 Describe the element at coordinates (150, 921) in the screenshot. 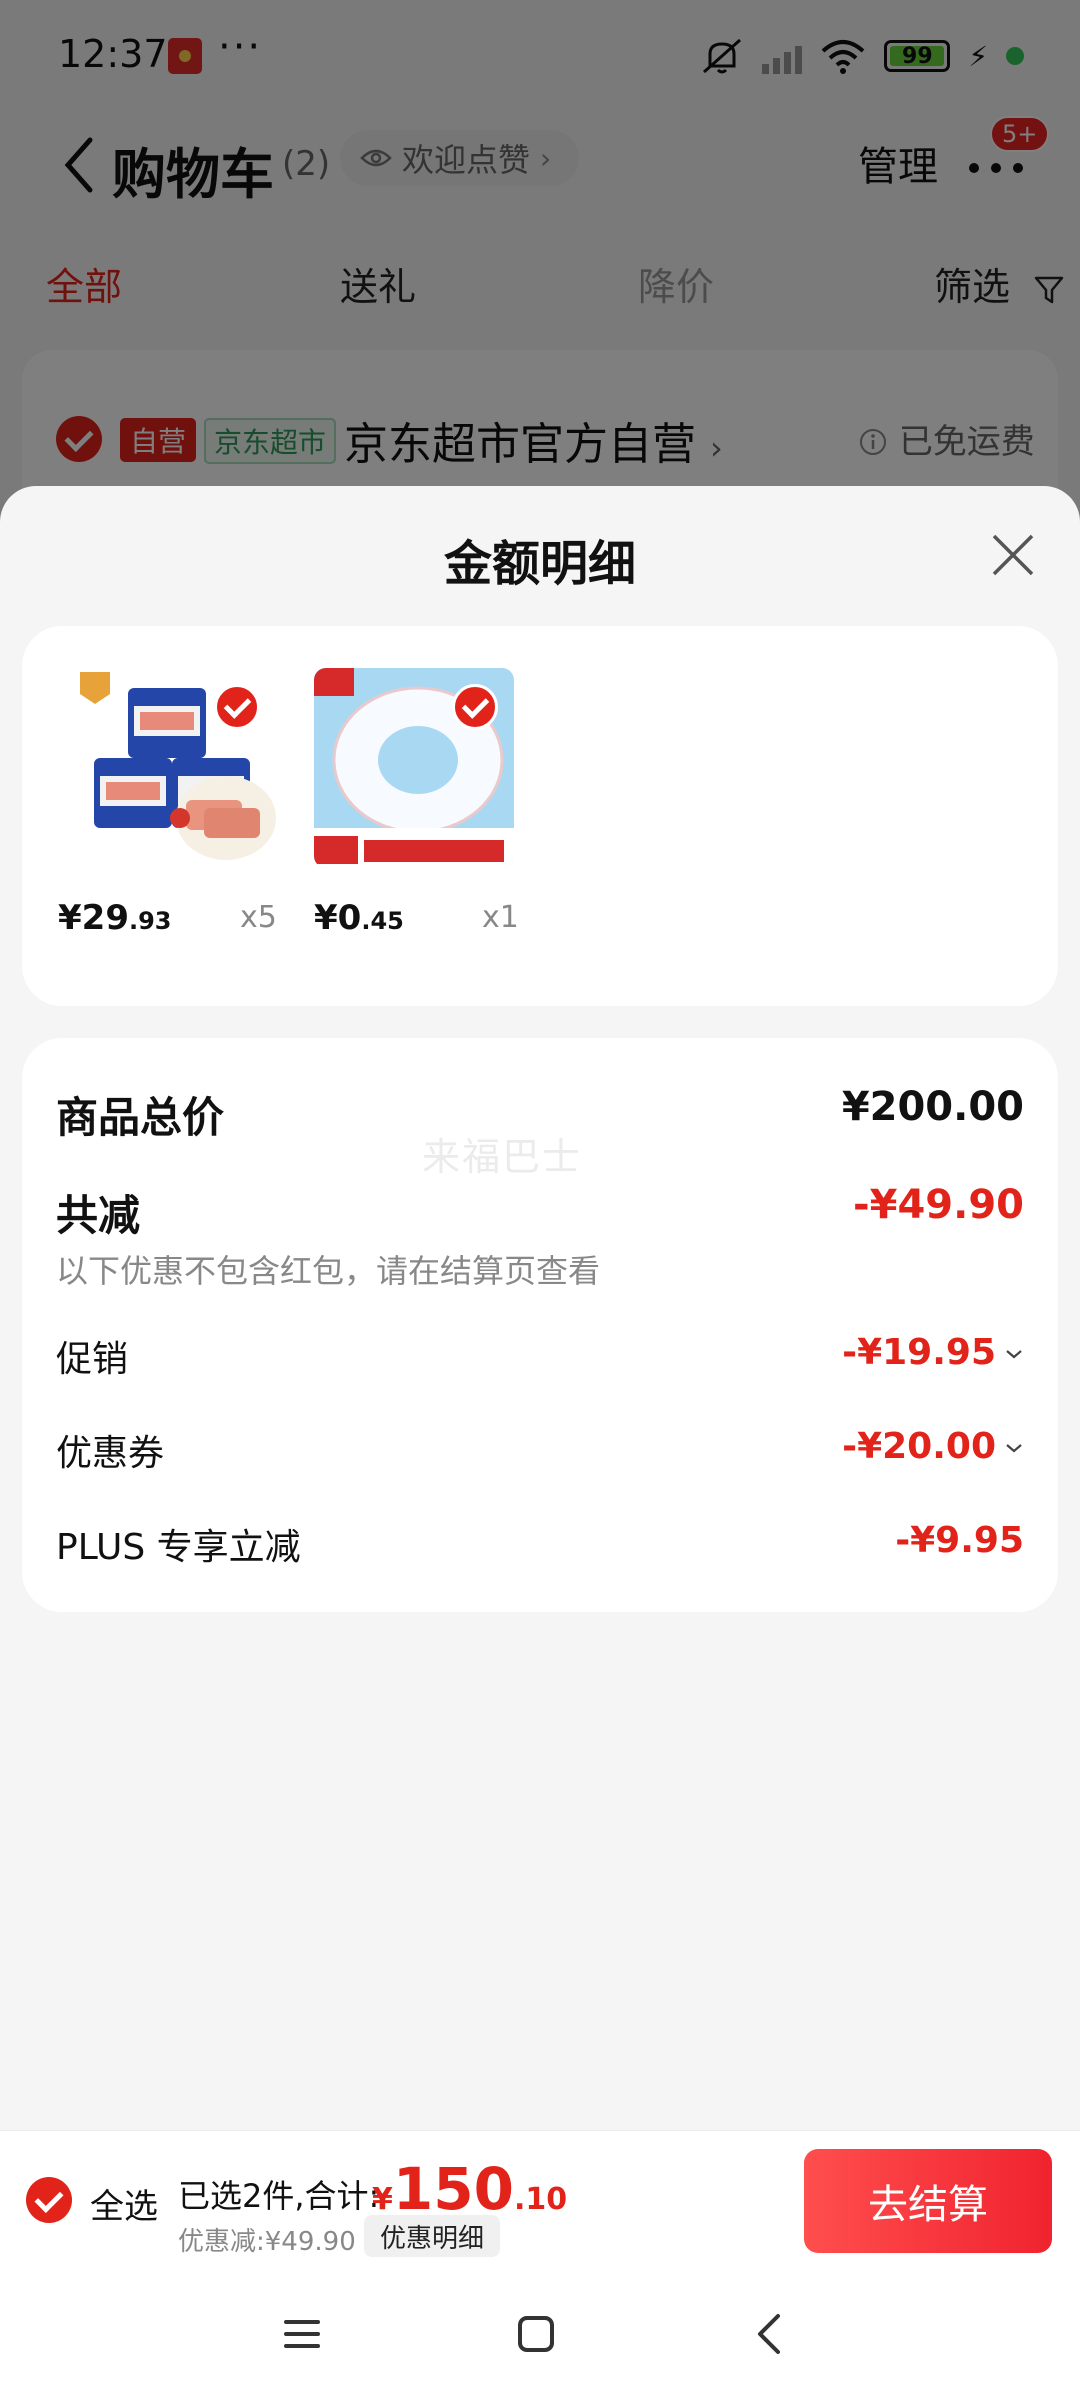

I see `price-decimal: .93` at that location.